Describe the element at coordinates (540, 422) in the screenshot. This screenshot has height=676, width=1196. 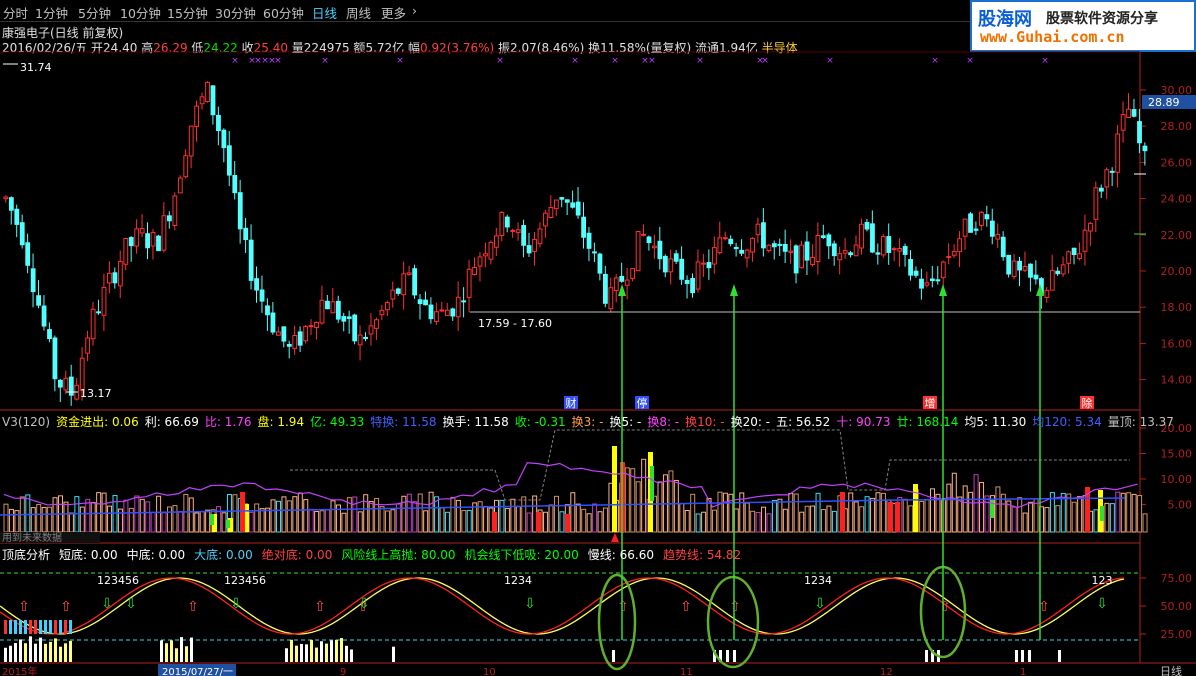
I see `indicator-value: 收: -0.31` at that location.